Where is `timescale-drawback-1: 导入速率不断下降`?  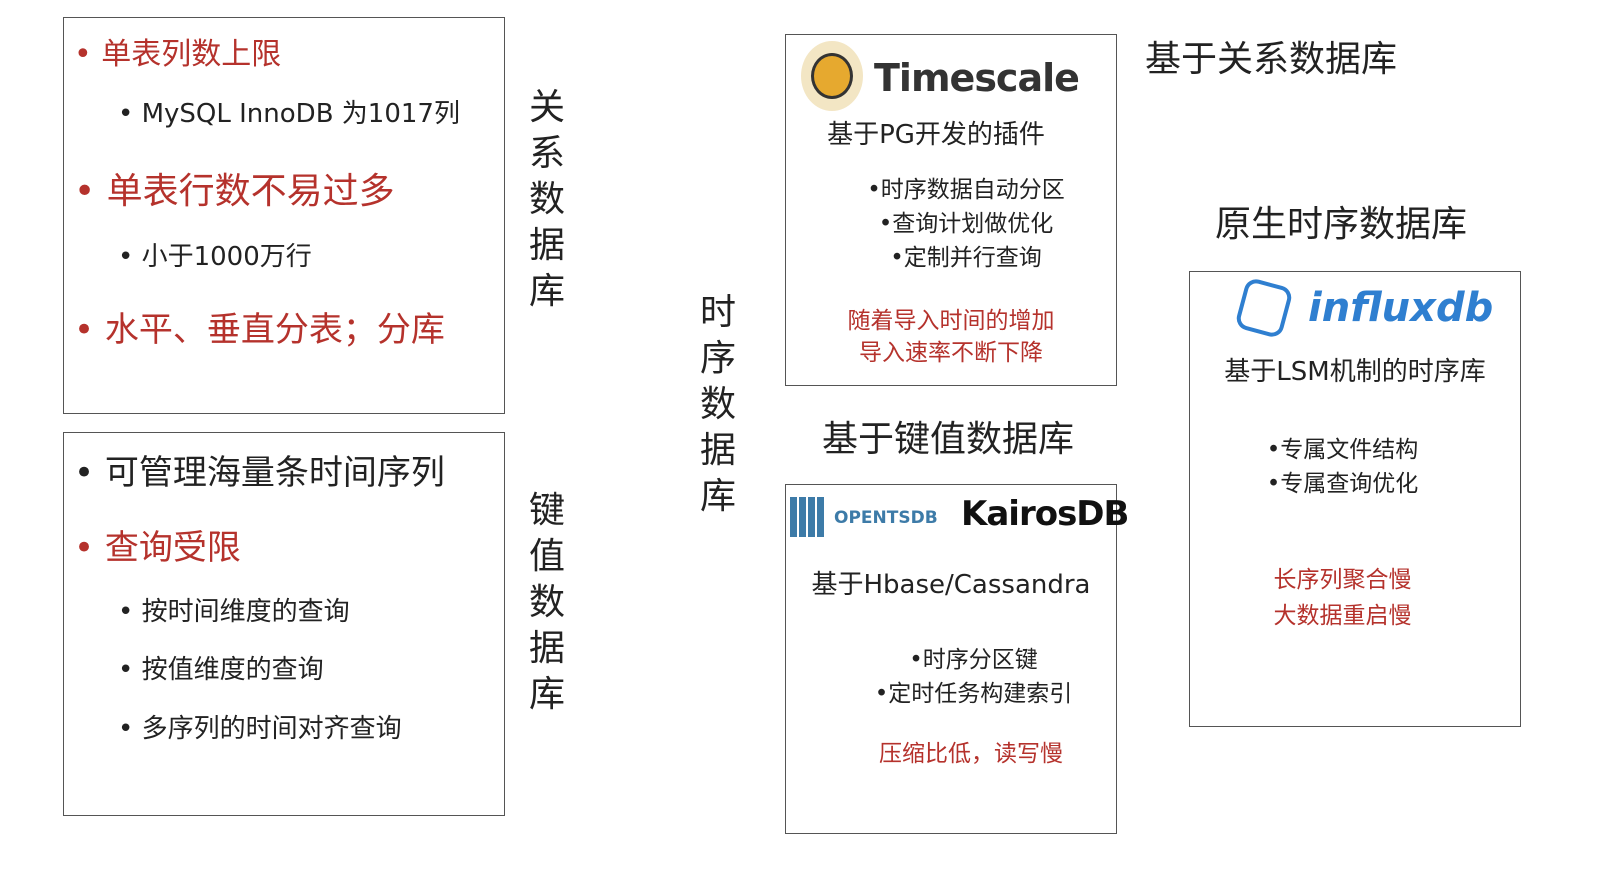 timescale-drawback-1: 导入速率不断下降 is located at coordinates (951, 353).